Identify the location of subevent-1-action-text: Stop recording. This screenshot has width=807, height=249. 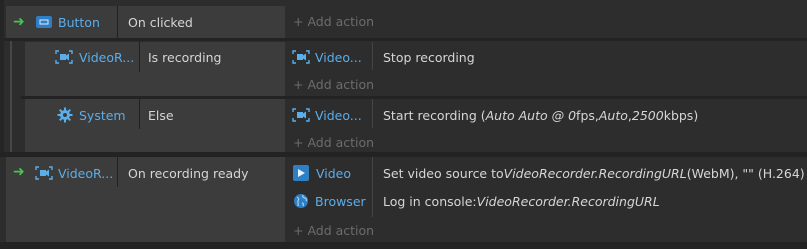
(429, 57).